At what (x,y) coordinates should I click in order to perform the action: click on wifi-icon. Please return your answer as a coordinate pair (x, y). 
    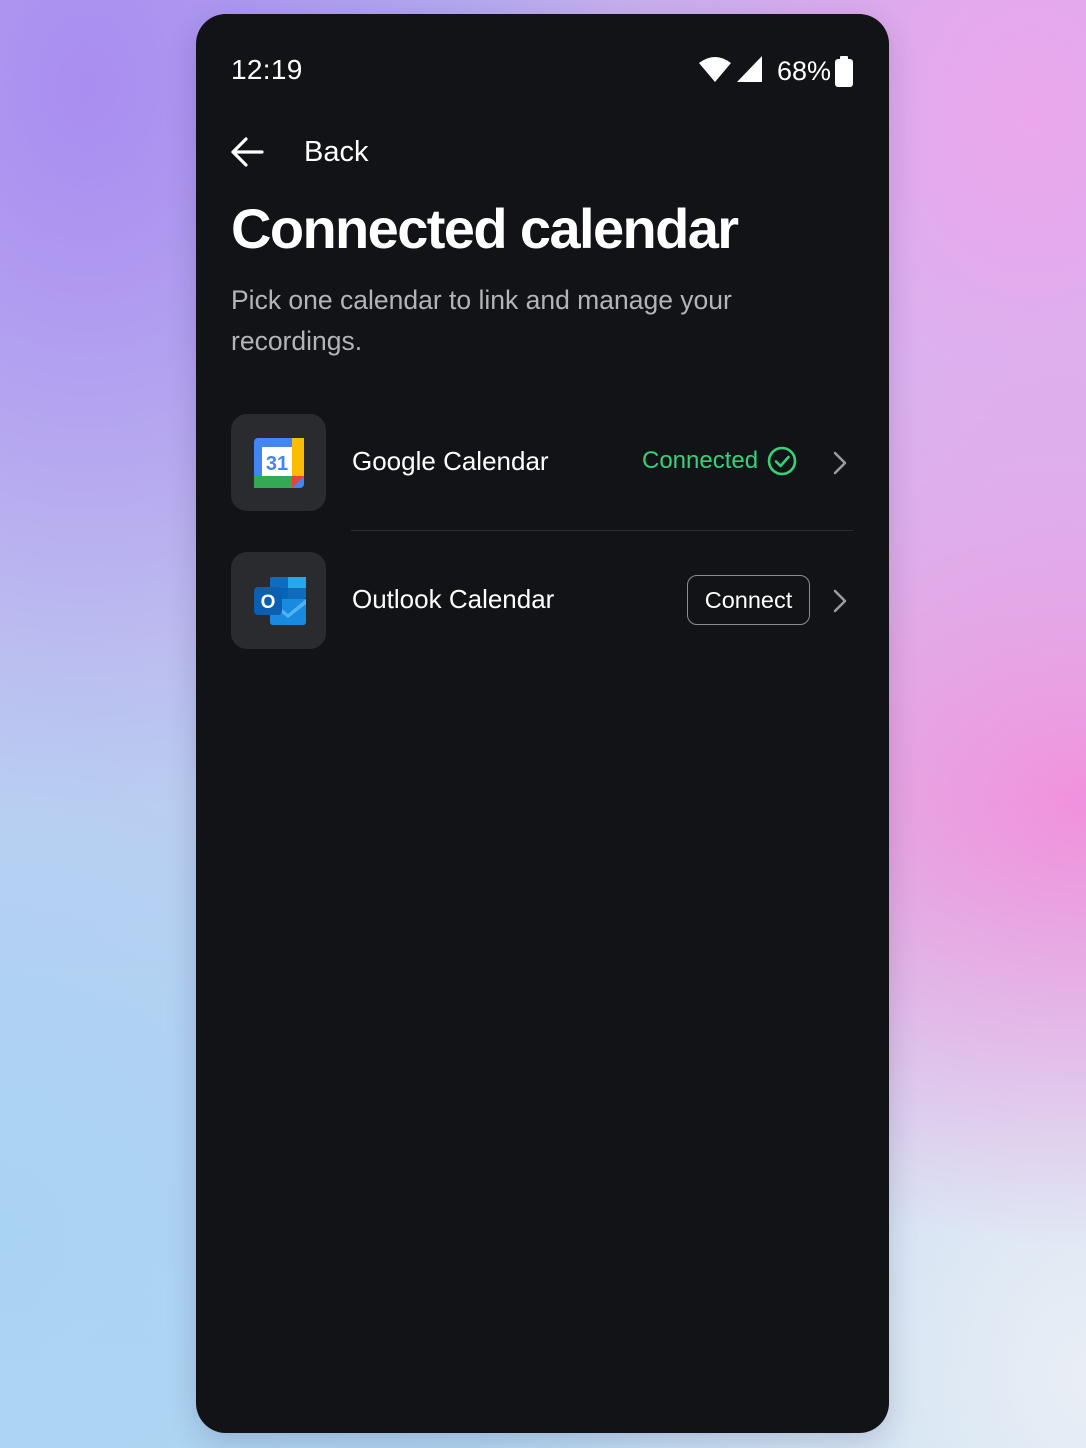
    Looking at the image, I should click on (715, 71).